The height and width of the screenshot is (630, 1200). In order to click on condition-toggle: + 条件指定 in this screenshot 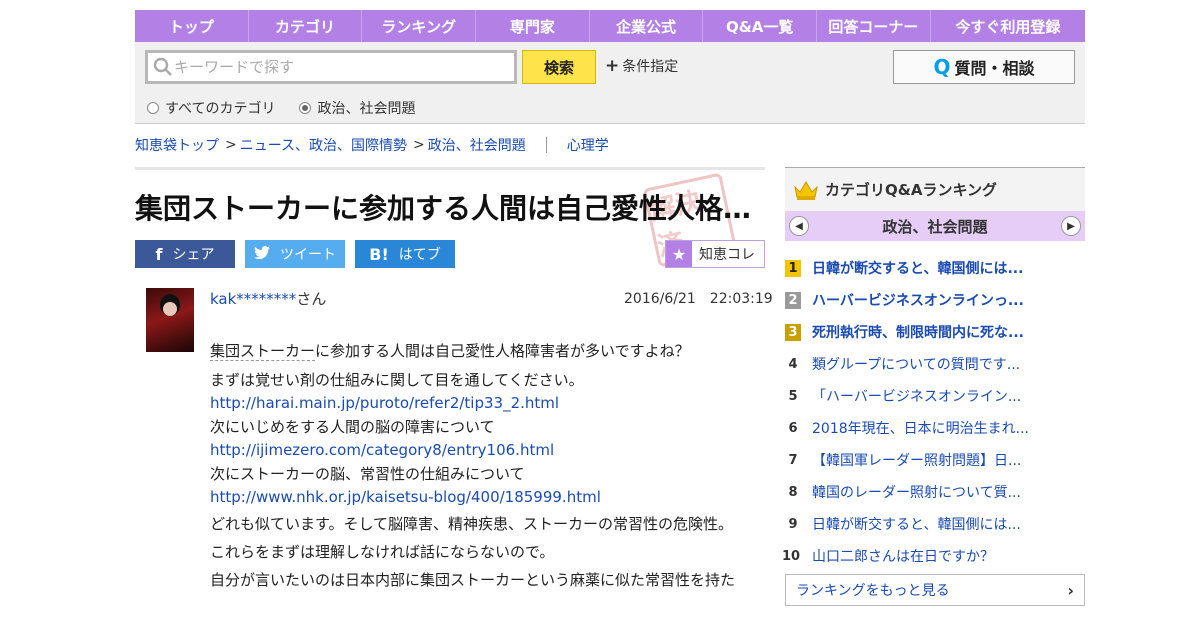, I will do `click(641, 66)`.